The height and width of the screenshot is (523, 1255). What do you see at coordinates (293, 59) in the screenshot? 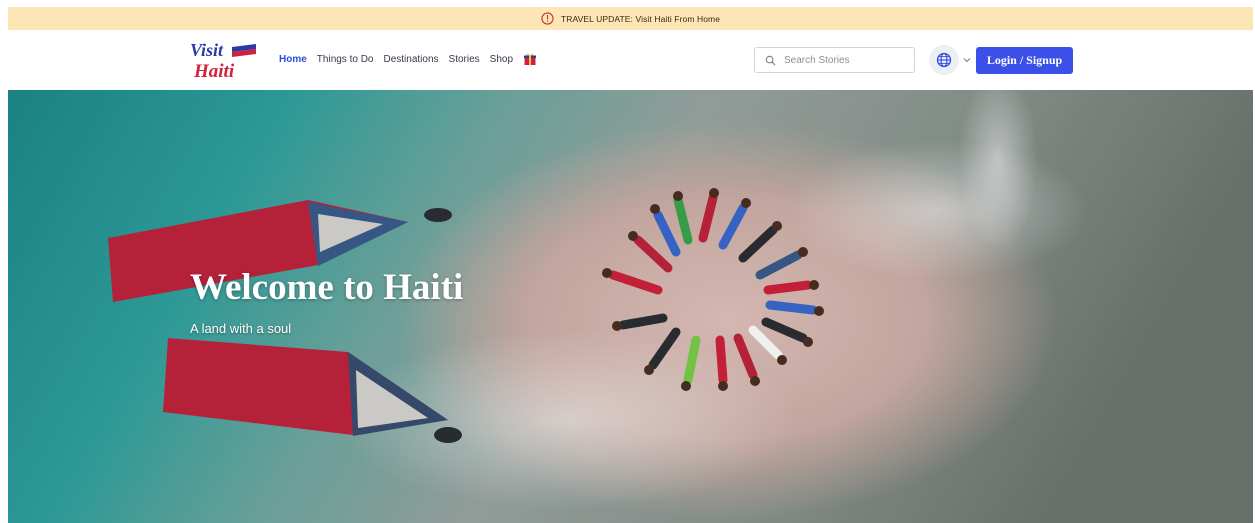
I see `nav-item-home: Home` at bounding box center [293, 59].